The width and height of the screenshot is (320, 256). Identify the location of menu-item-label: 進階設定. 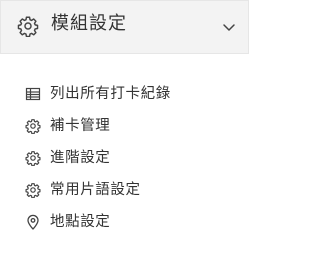
(80, 158).